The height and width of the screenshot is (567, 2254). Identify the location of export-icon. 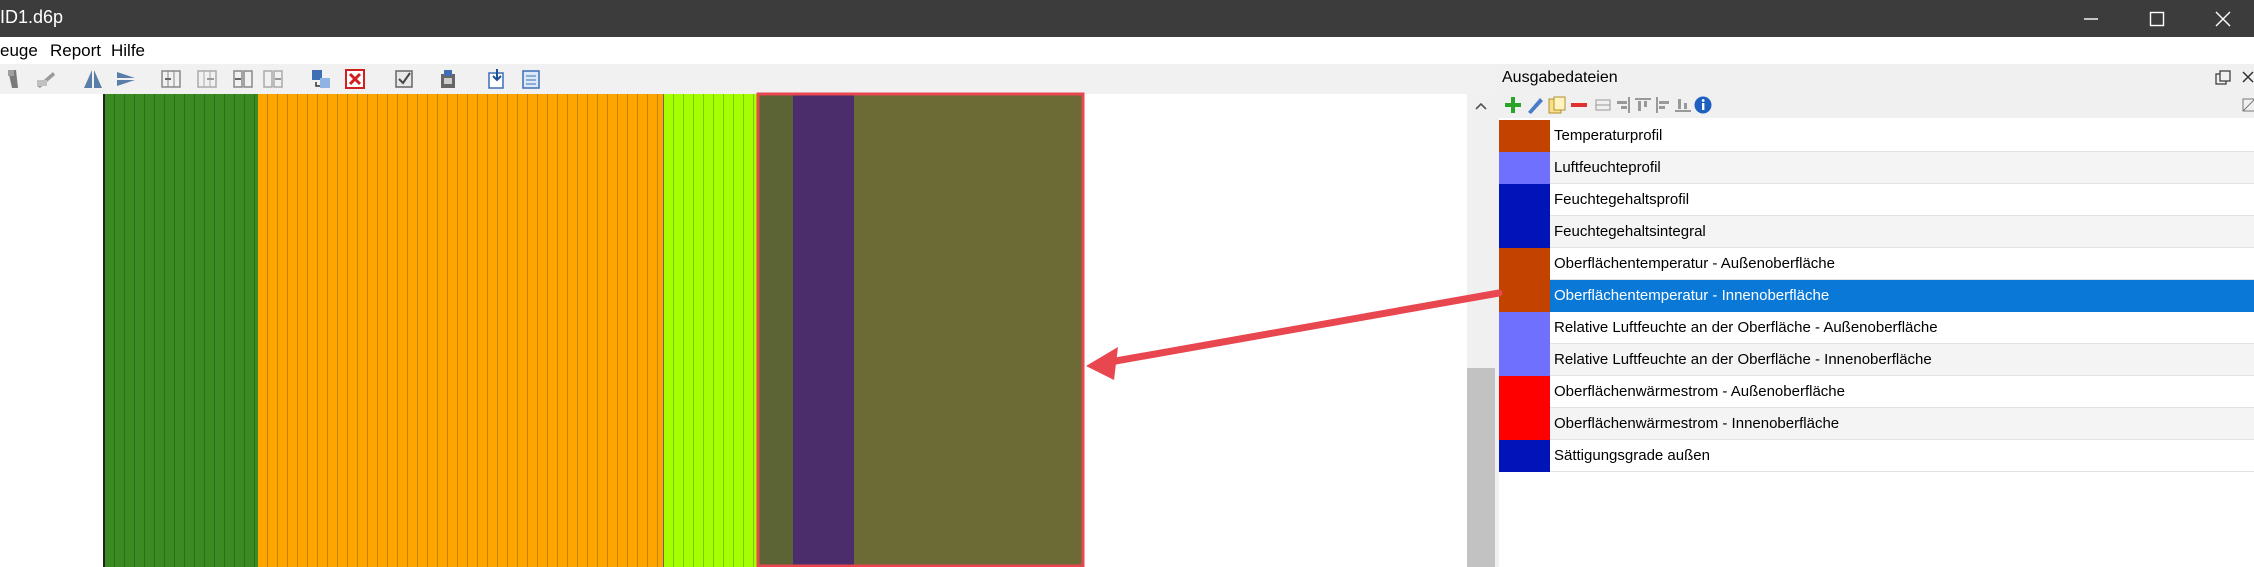
(531, 79).